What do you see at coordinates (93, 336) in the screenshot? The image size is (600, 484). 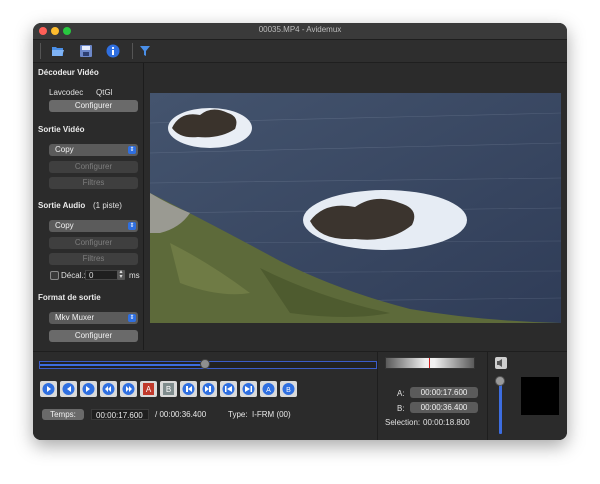 I see `muxer-configure-button: Configurer` at bounding box center [93, 336].